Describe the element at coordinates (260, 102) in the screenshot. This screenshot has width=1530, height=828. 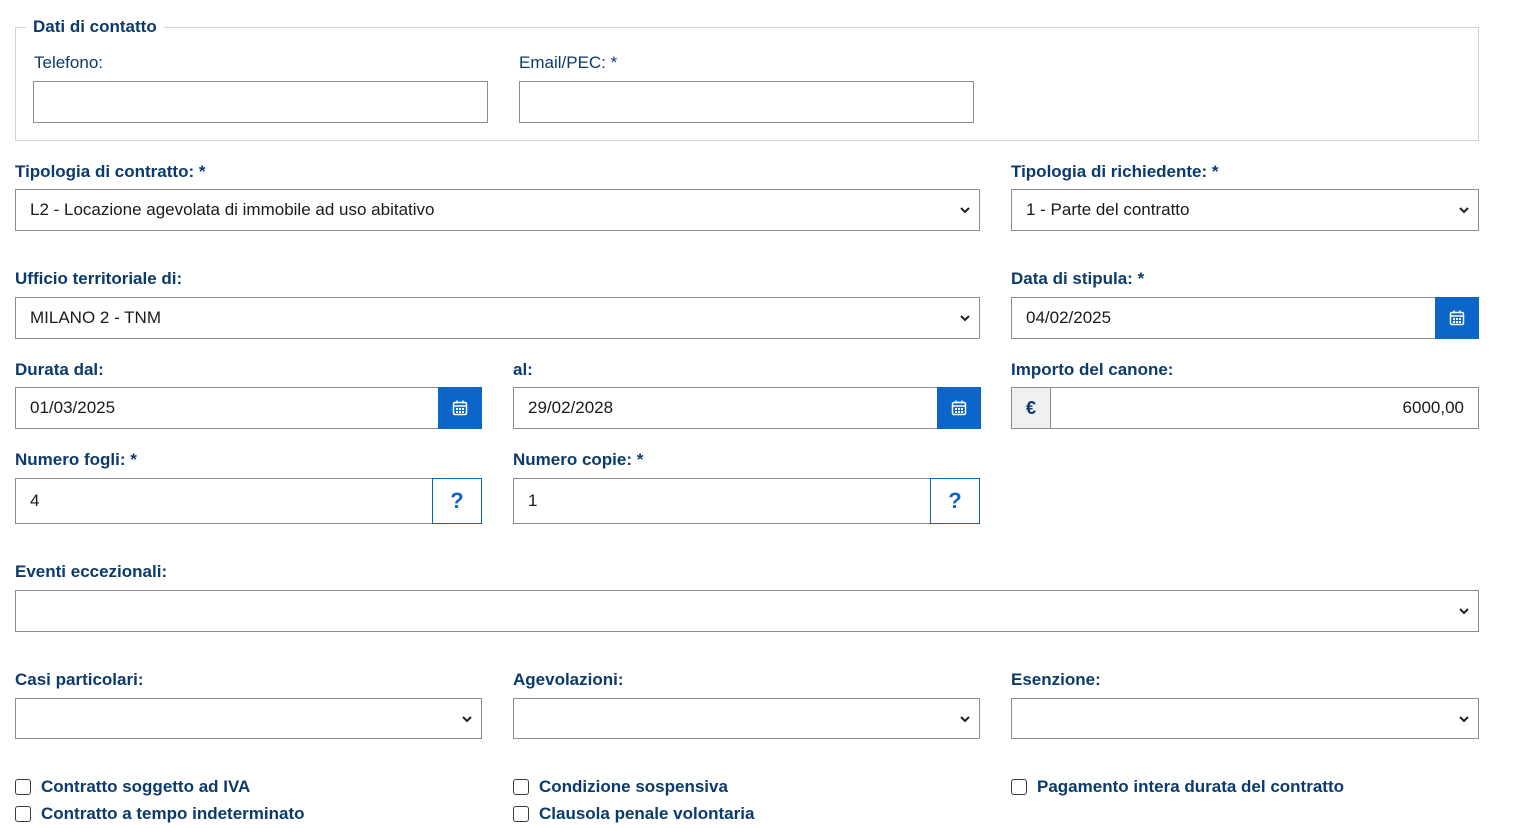
I see `telefono-input` at that location.